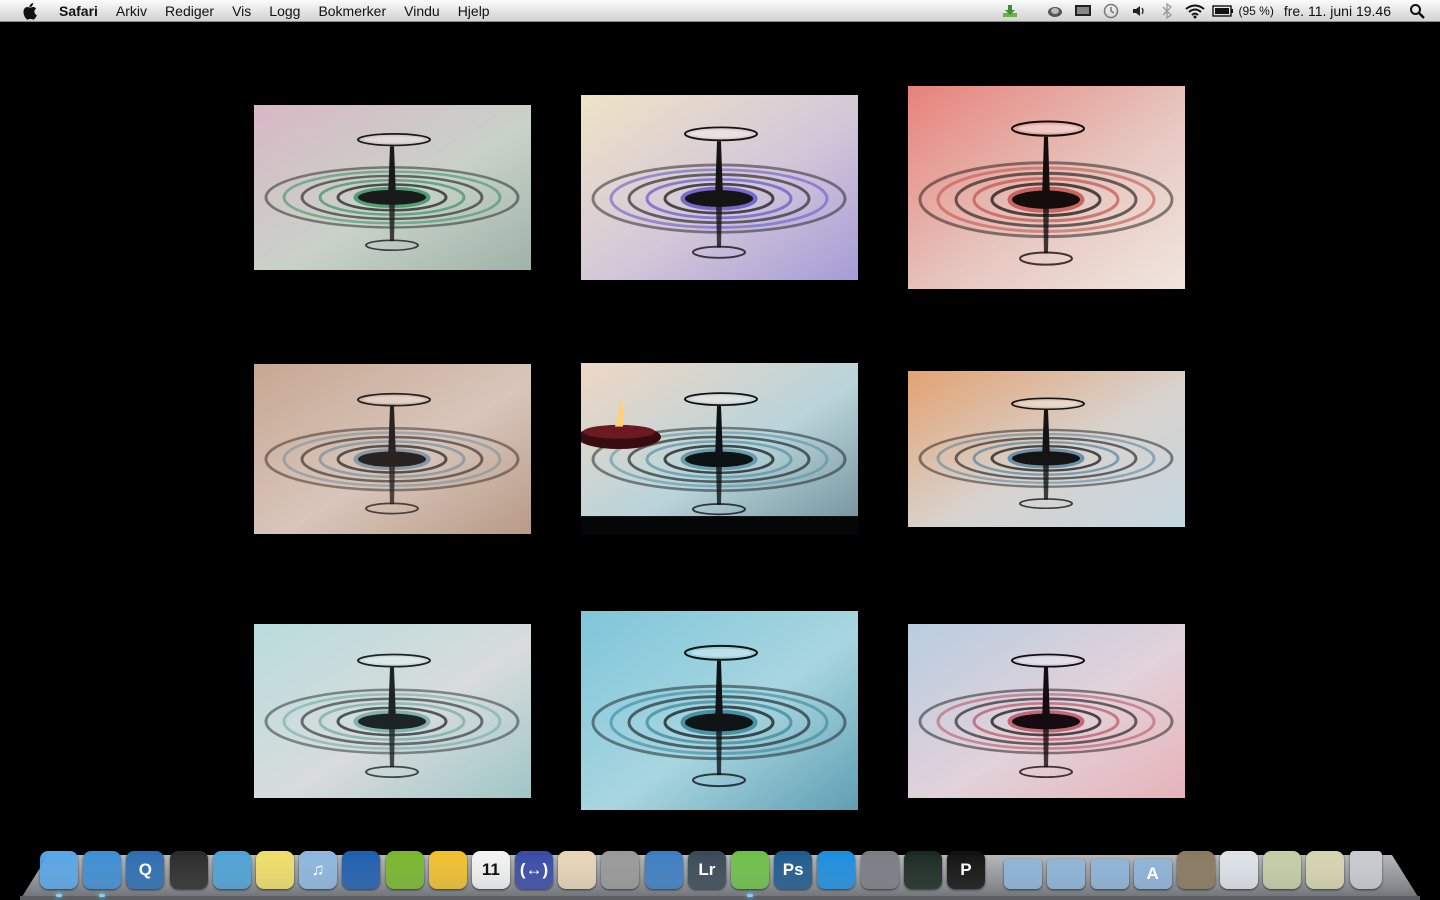 This screenshot has width=1440, height=900. I want to click on activity-monitor-icon, so click(922, 870).